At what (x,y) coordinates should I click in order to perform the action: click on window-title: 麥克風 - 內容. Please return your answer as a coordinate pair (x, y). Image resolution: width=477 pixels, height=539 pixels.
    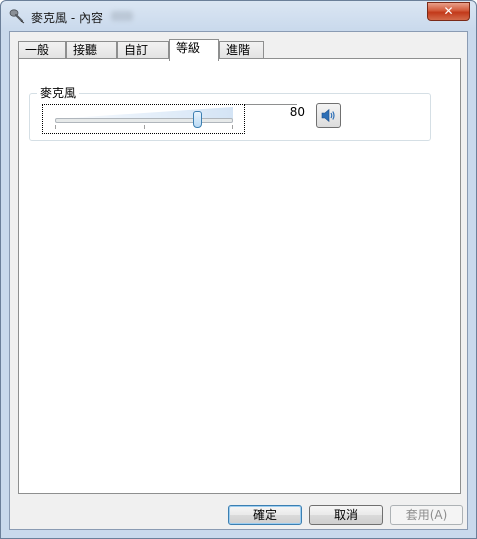
    Looking at the image, I should click on (67, 18).